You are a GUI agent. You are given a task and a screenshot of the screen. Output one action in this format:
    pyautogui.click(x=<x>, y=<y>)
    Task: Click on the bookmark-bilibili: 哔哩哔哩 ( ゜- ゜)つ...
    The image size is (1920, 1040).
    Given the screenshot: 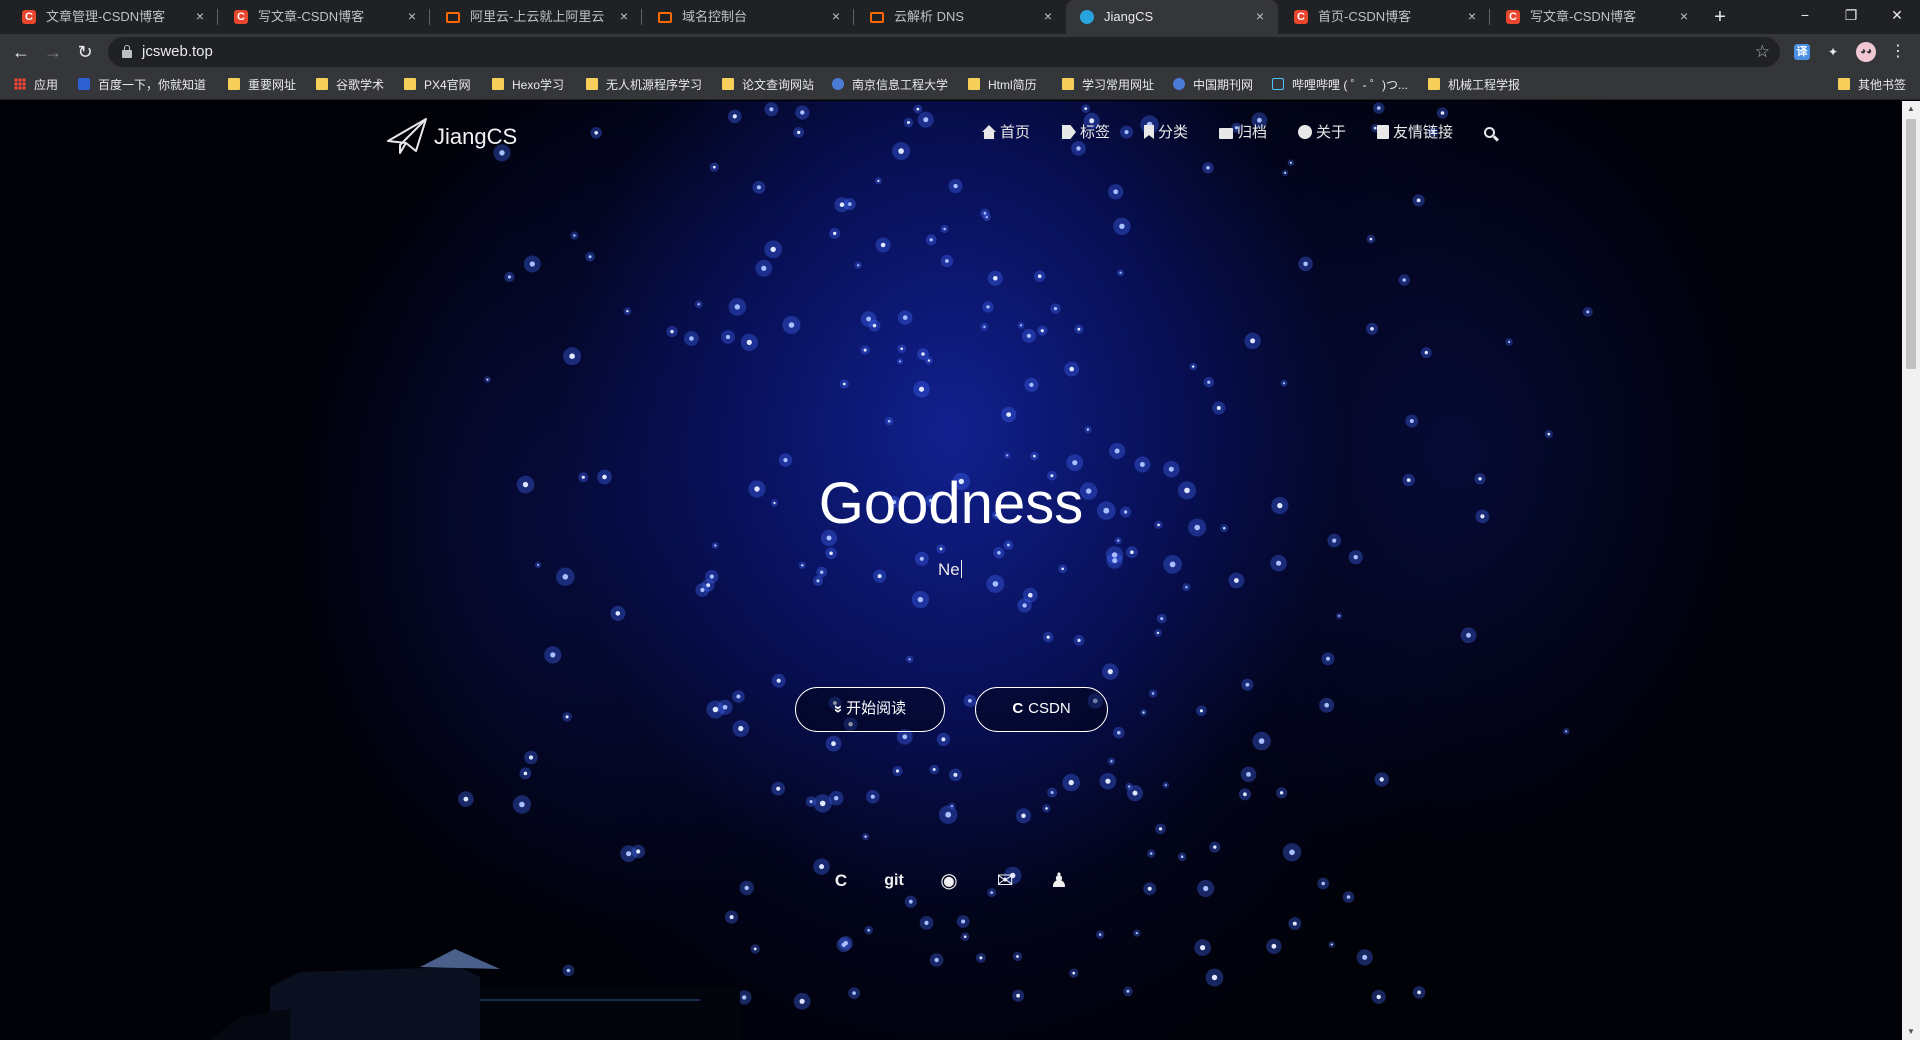 What is the action you would take?
    pyautogui.click(x=1340, y=85)
    